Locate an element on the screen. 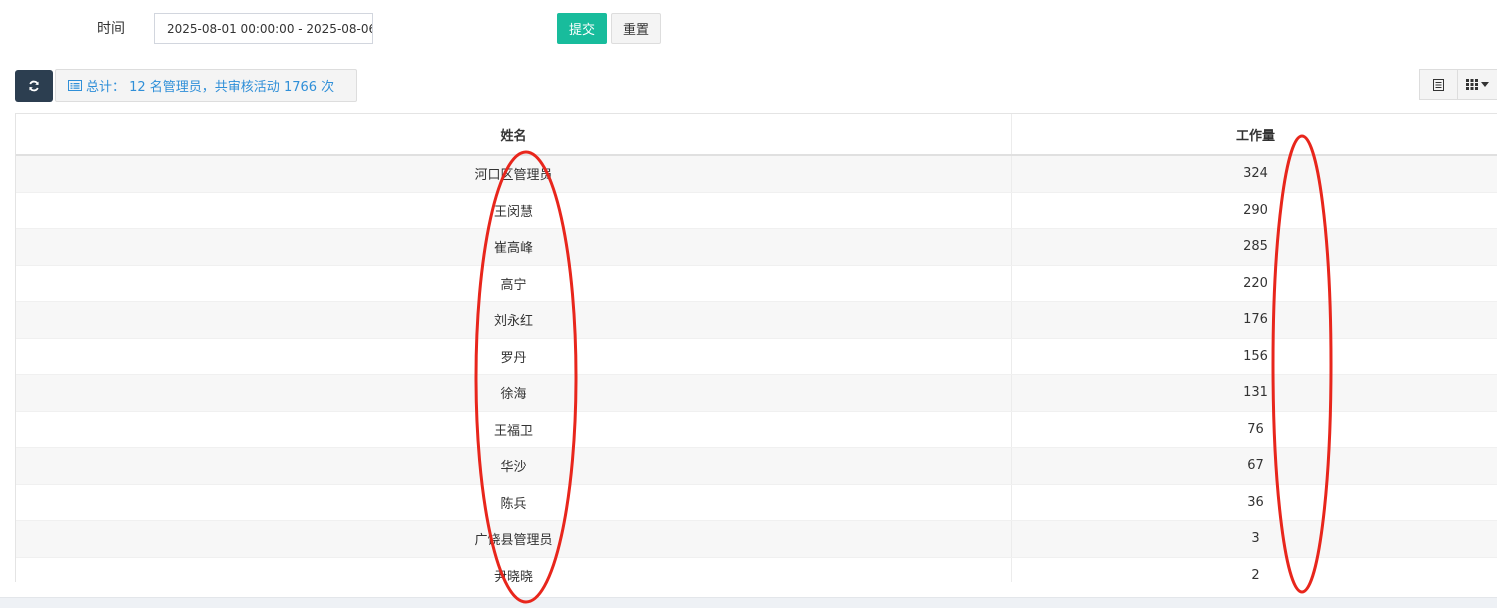 The image size is (1497, 608). table-row: 王闵慧 290 is located at coordinates (756, 210).